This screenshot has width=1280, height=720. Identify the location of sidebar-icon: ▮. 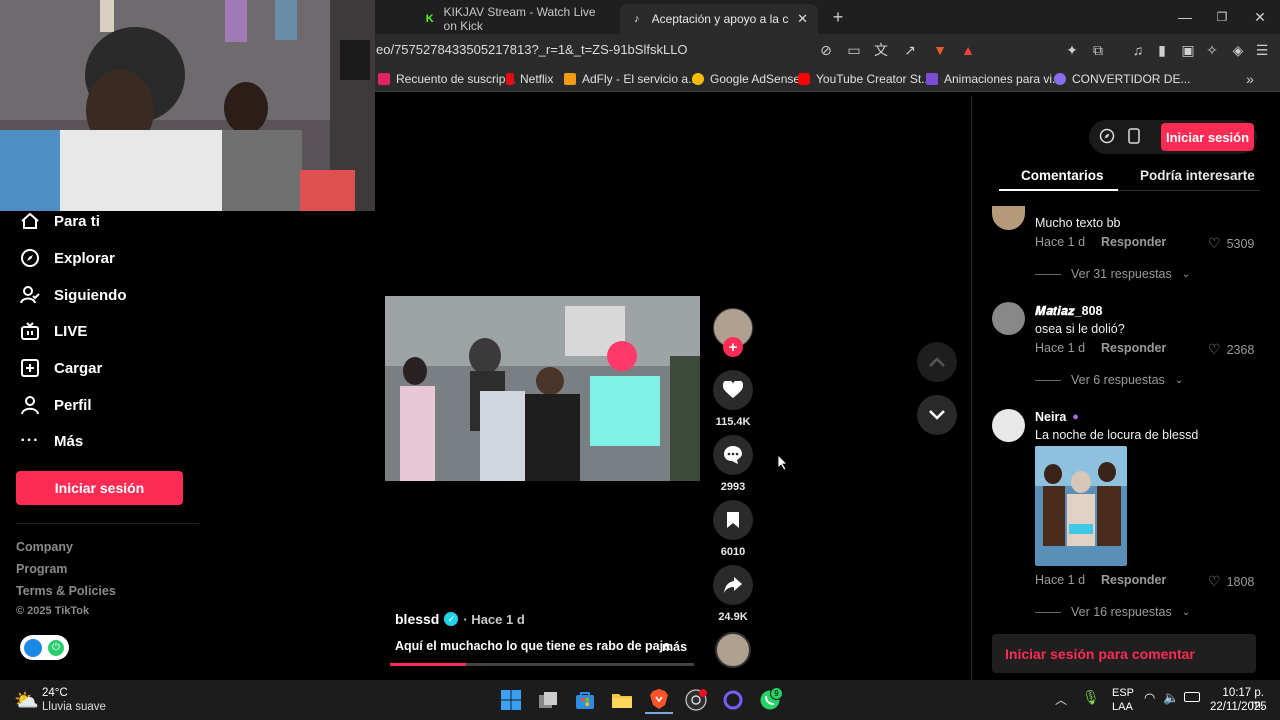
(1162, 50).